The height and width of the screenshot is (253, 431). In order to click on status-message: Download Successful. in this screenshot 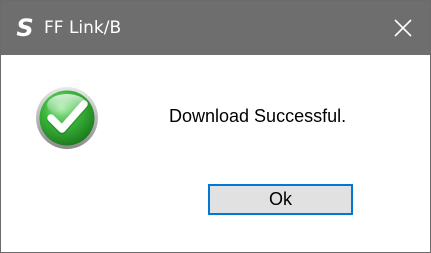, I will do `click(258, 116)`.